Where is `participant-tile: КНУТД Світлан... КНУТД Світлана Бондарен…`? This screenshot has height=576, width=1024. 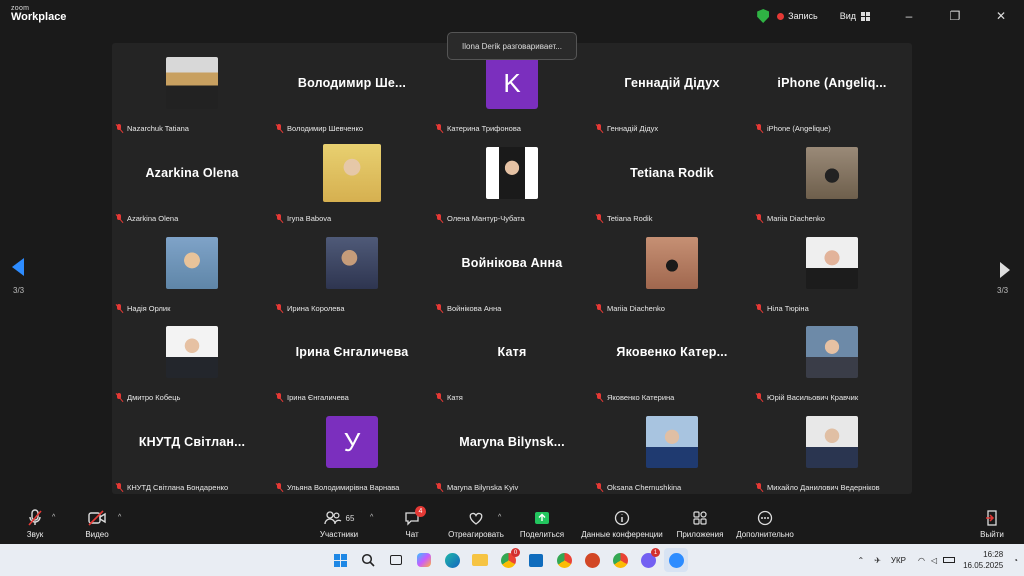 participant-tile: КНУТД Світлан... КНУТД Світлана Бондарен… is located at coordinates (192, 448).